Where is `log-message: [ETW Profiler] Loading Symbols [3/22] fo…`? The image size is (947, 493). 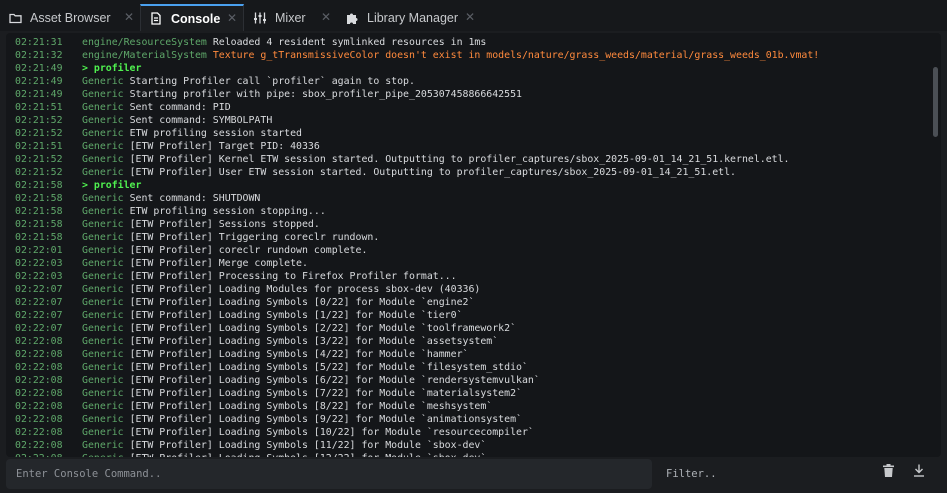
log-message: [ETW Profiler] Loading Symbols [3/22] fo… is located at coordinates (314, 341).